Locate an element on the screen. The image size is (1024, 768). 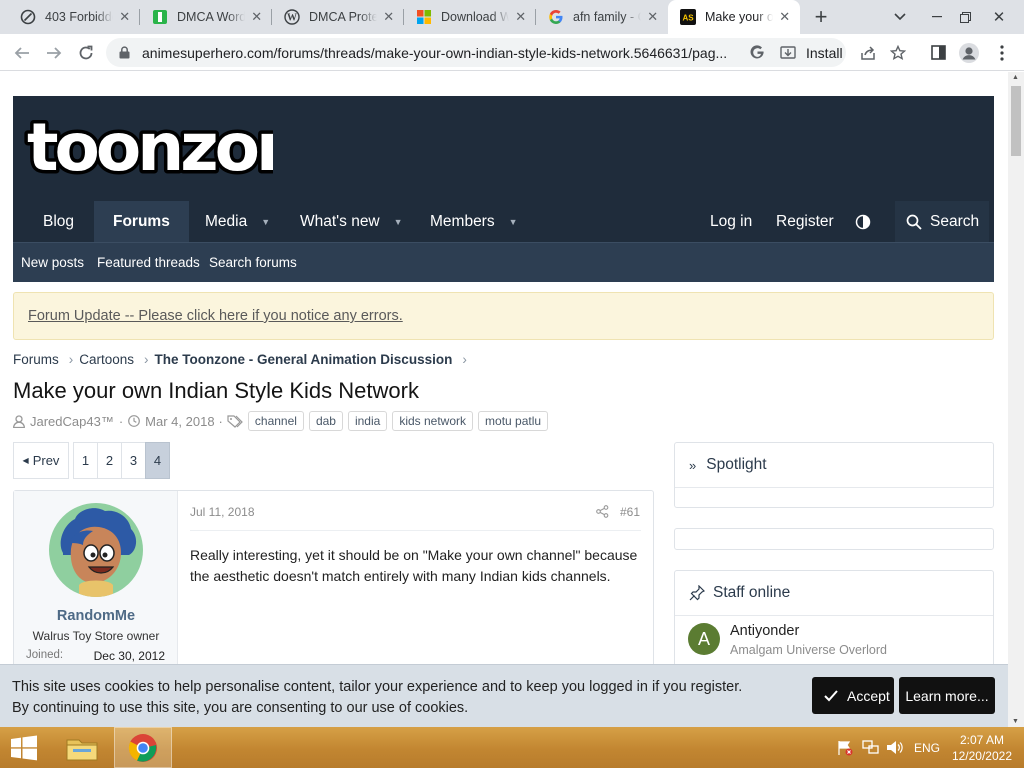
nav-forums: Forums is located at coordinates (141, 221).